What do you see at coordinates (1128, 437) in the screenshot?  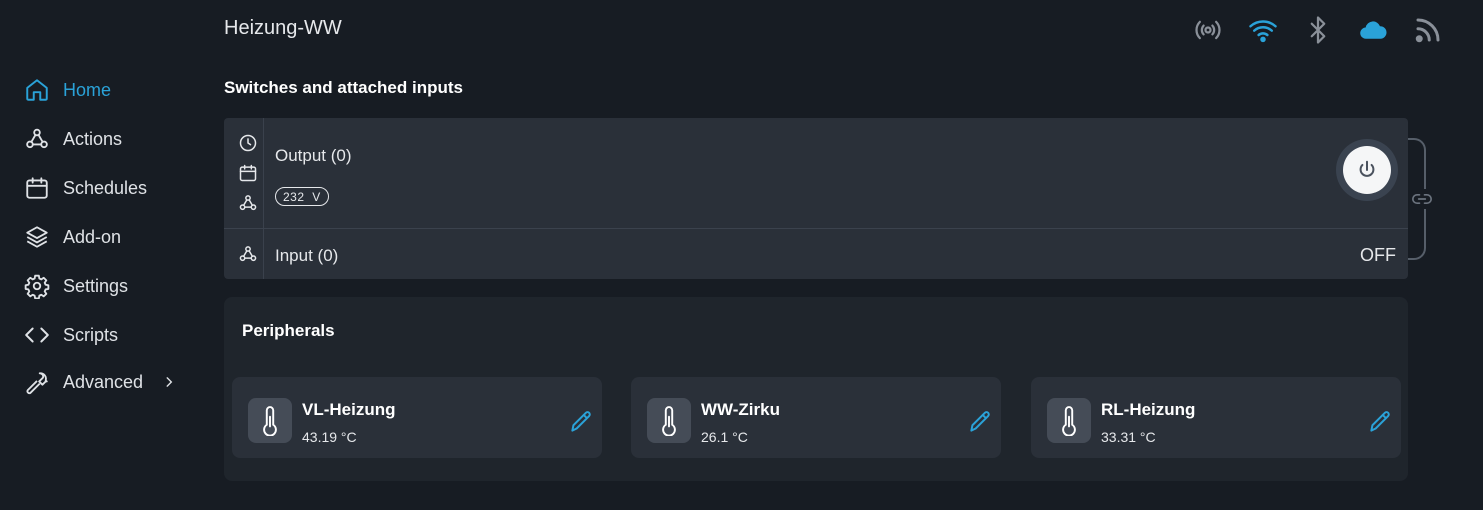 I see `peripheral-value: 33.31 °C` at bounding box center [1128, 437].